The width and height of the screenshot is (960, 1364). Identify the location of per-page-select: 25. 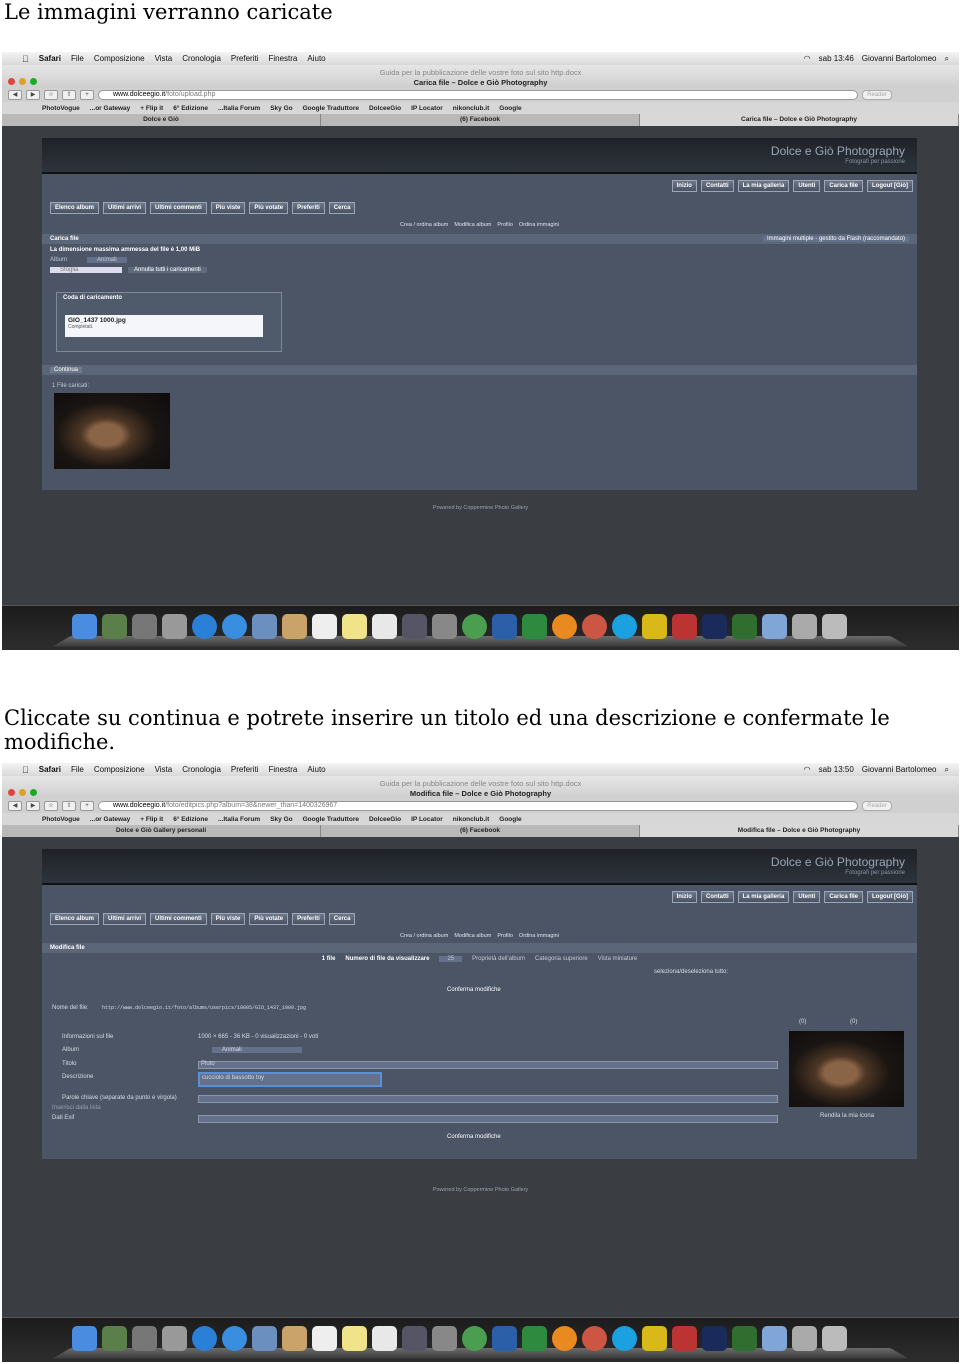
(451, 959).